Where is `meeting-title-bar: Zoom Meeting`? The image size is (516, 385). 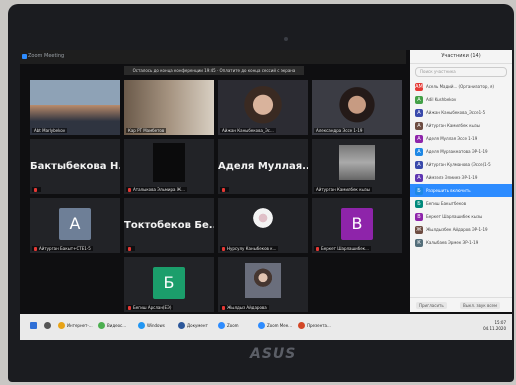
meeting-title-bar: Zoom Meeting is located at coordinates (213, 57).